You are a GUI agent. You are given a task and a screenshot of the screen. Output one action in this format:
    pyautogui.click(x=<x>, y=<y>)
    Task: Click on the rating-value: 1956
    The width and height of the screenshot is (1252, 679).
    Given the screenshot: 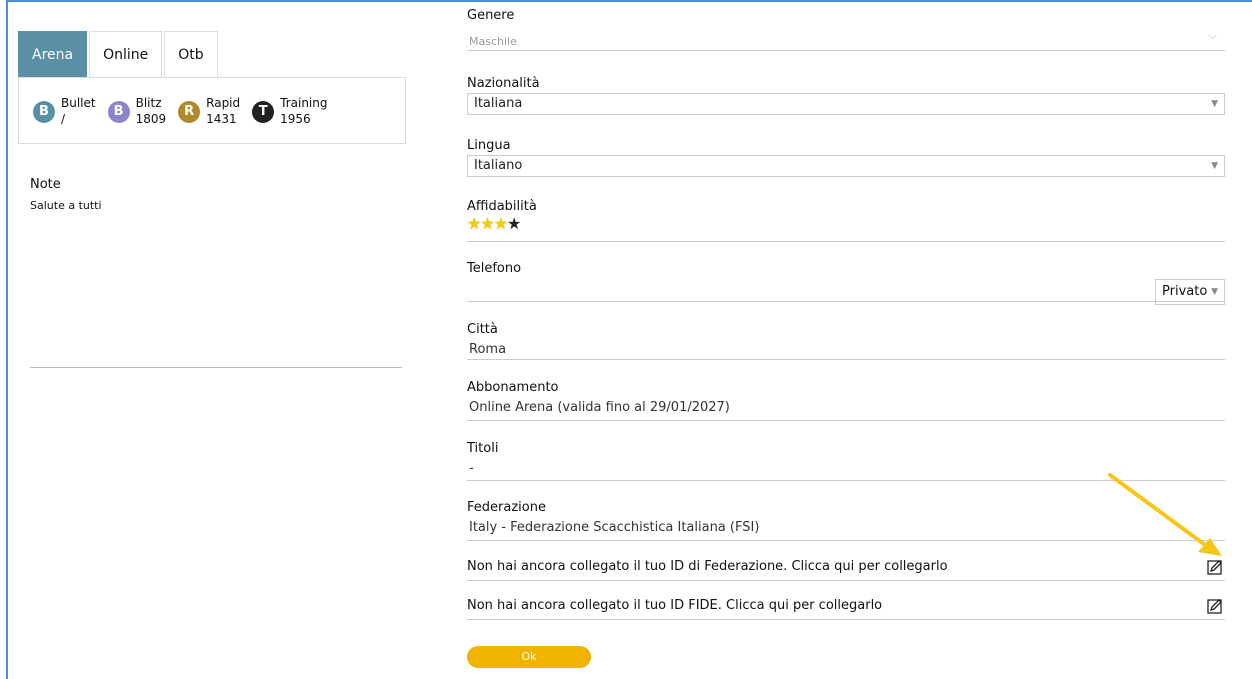 What is the action you would take?
    pyautogui.click(x=295, y=119)
    